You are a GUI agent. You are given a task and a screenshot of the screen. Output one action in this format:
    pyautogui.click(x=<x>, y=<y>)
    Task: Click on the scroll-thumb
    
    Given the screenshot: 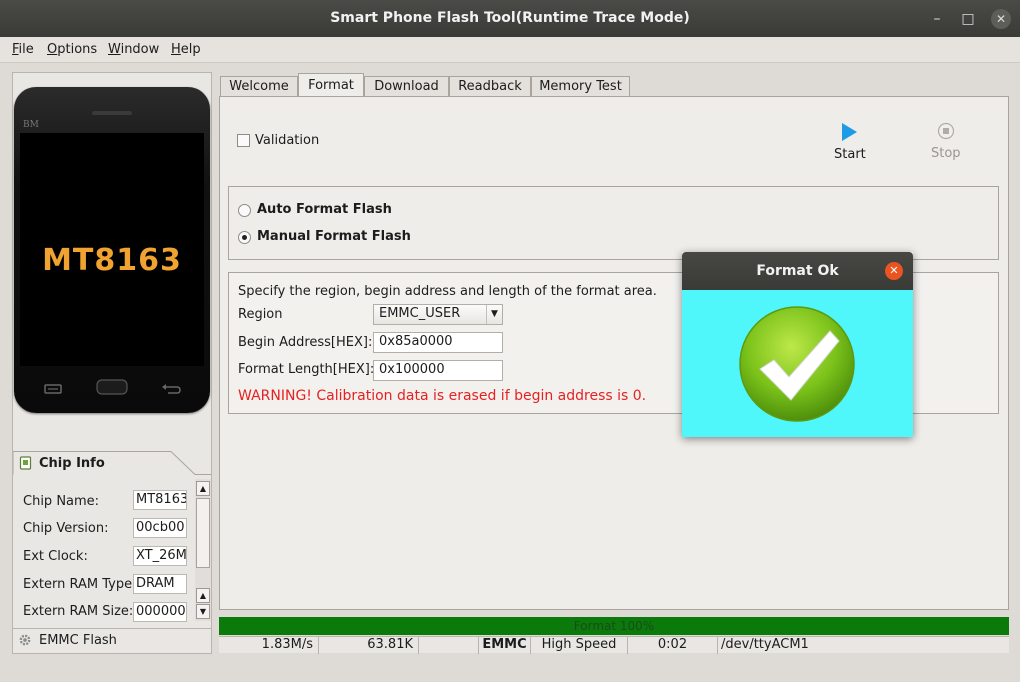 What is the action you would take?
    pyautogui.click(x=203, y=533)
    